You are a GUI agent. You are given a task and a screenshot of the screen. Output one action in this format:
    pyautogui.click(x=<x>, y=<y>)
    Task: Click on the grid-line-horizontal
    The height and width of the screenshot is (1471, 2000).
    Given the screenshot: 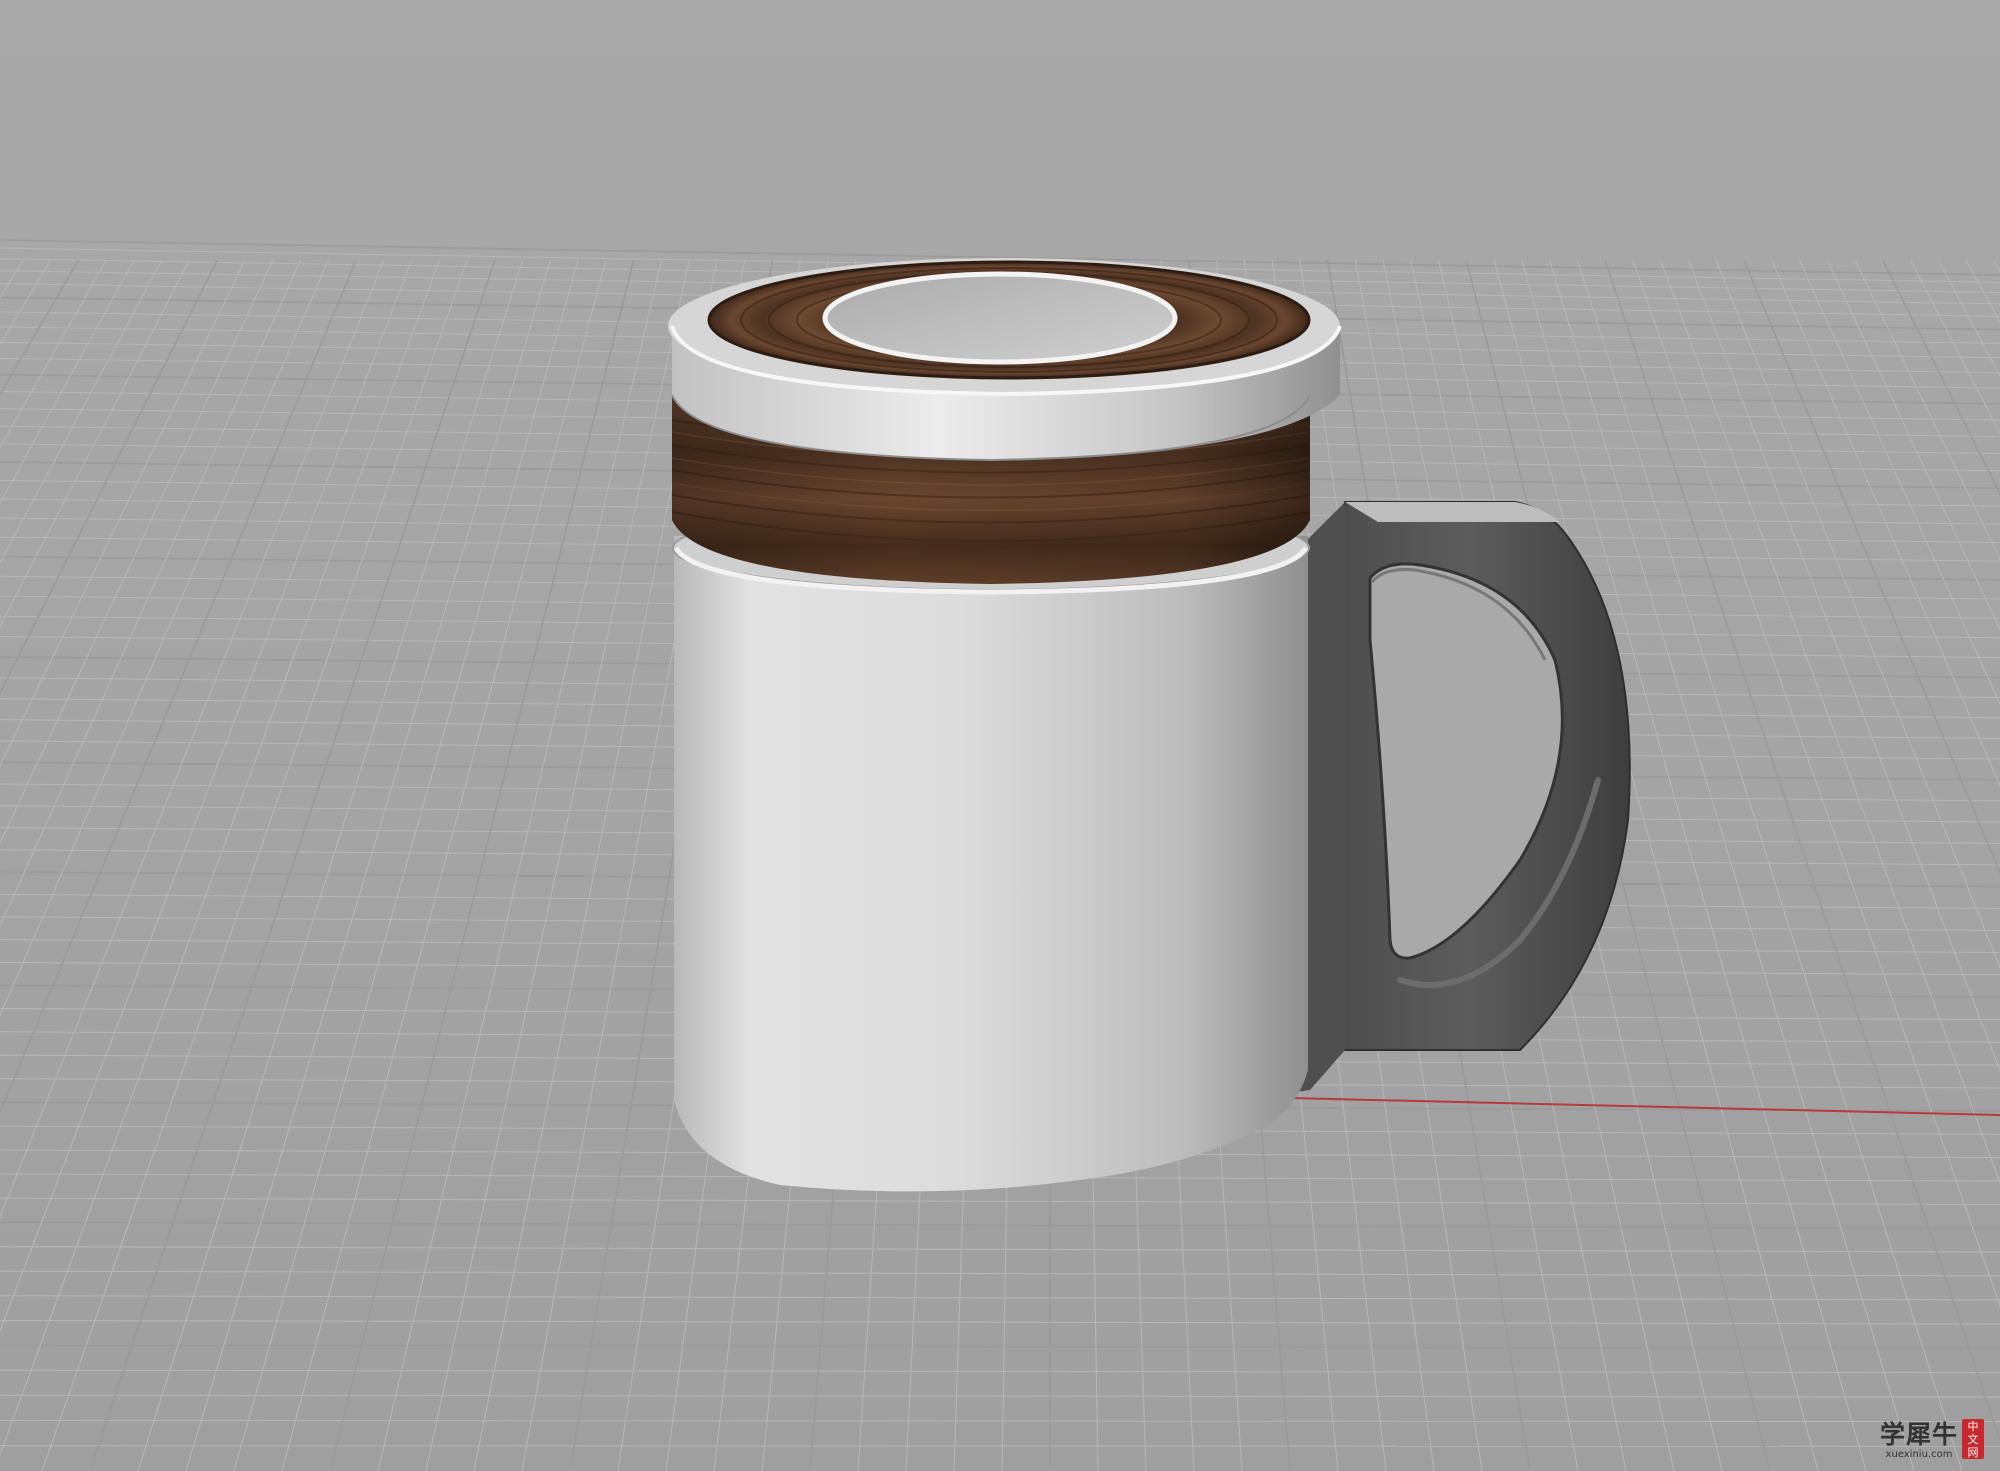 What is the action you would take?
    pyautogui.click(x=1000, y=1446)
    